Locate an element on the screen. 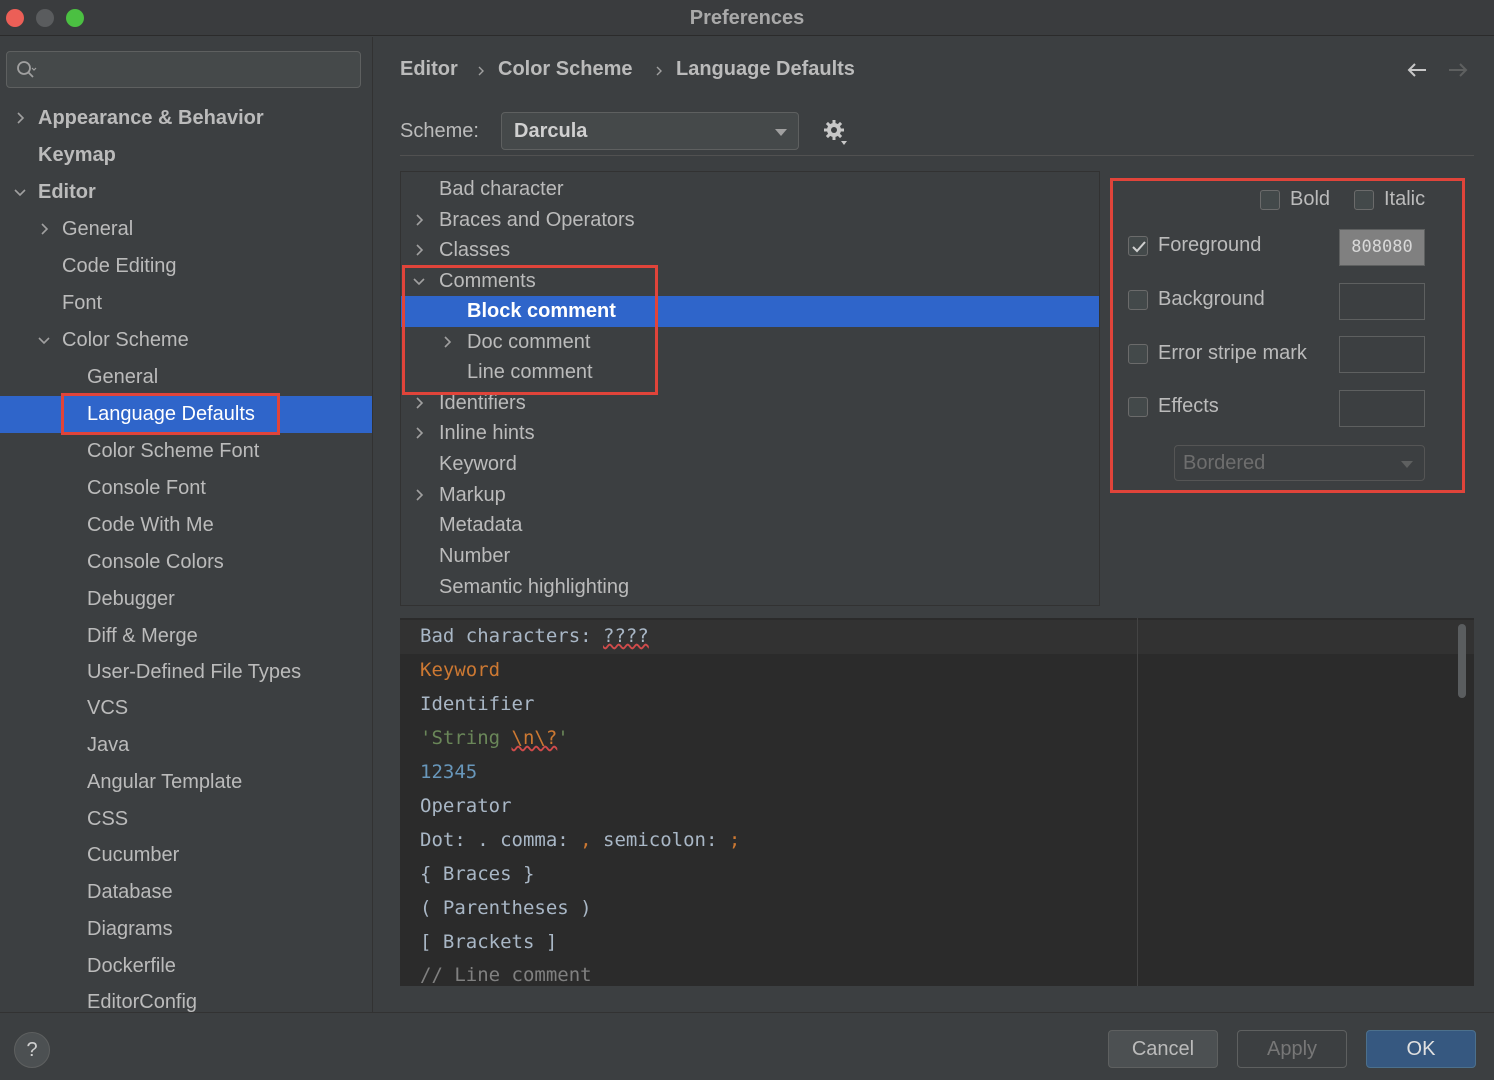  cancel-button: Cancel is located at coordinates (1163, 1049).